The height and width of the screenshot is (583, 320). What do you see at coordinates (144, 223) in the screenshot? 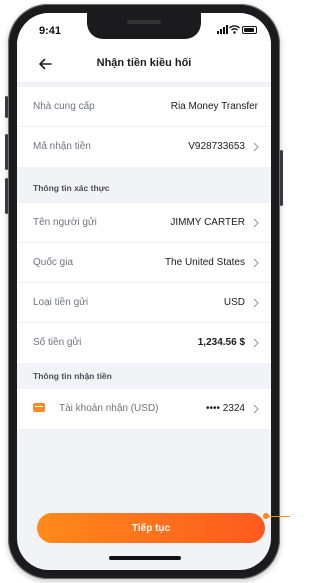
I see `sender-name-row: Tên người gửi JIMMY CARTER` at bounding box center [144, 223].